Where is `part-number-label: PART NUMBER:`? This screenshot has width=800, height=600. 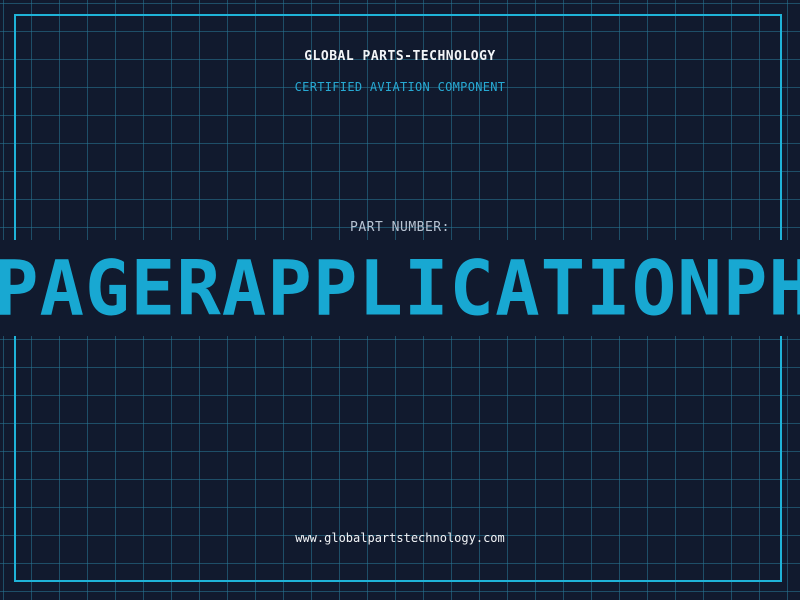 part-number-label: PART NUMBER: is located at coordinates (400, 227).